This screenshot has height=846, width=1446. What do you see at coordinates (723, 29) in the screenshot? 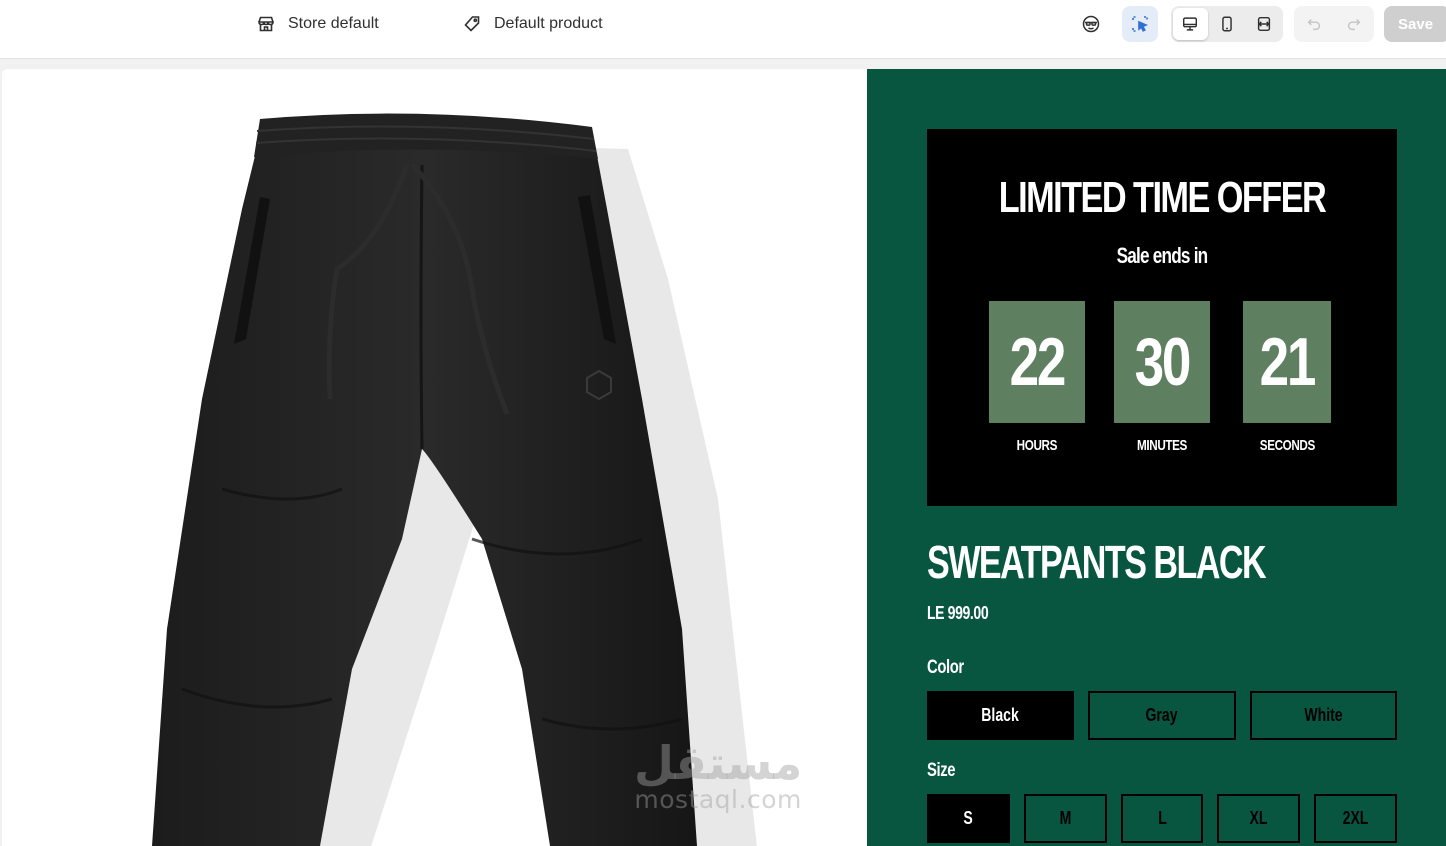
I see `editor-toolbar: Store default Default product Save` at bounding box center [723, 29].